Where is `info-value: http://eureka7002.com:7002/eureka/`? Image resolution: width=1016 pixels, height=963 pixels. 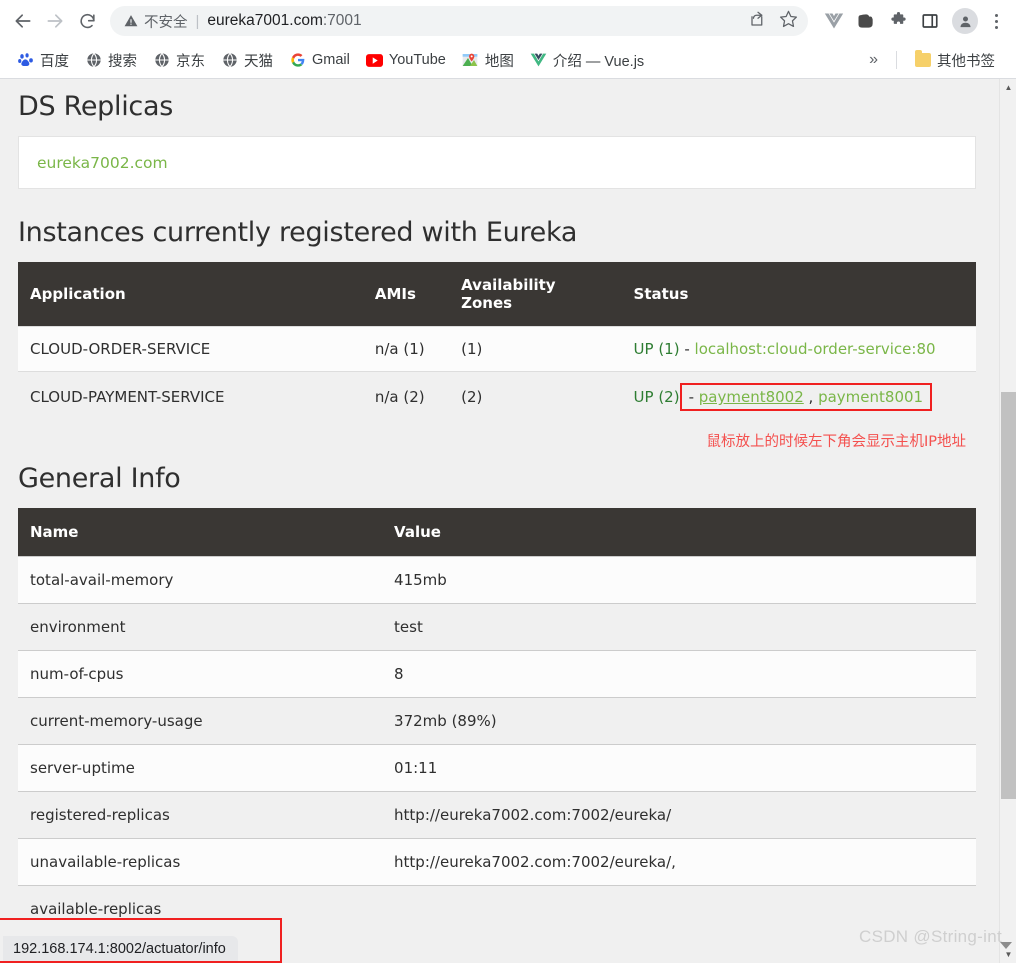
info-value: http://eureka7002.com:7002/eureka/ is located at coordinates (679, 815).